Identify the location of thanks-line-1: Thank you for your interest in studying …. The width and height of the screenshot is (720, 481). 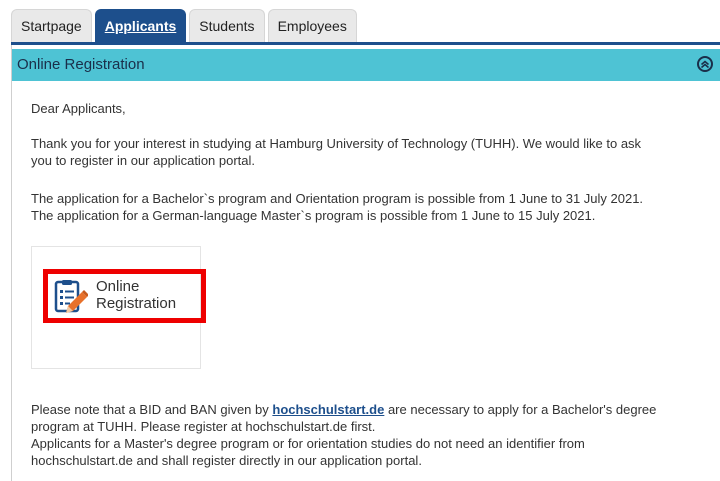
(336, 143).